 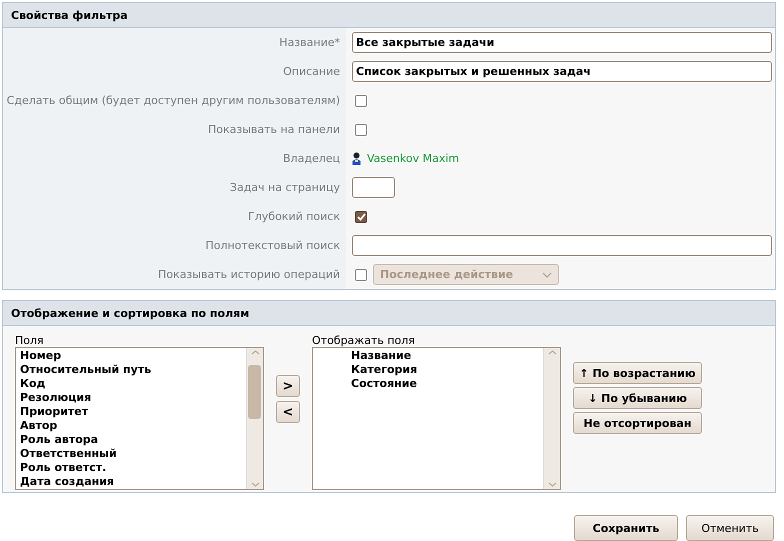 What do you see at coordinates (309, 42) in the screenshot?
I see `field-label: Название*` at bounding box center [309, 42].